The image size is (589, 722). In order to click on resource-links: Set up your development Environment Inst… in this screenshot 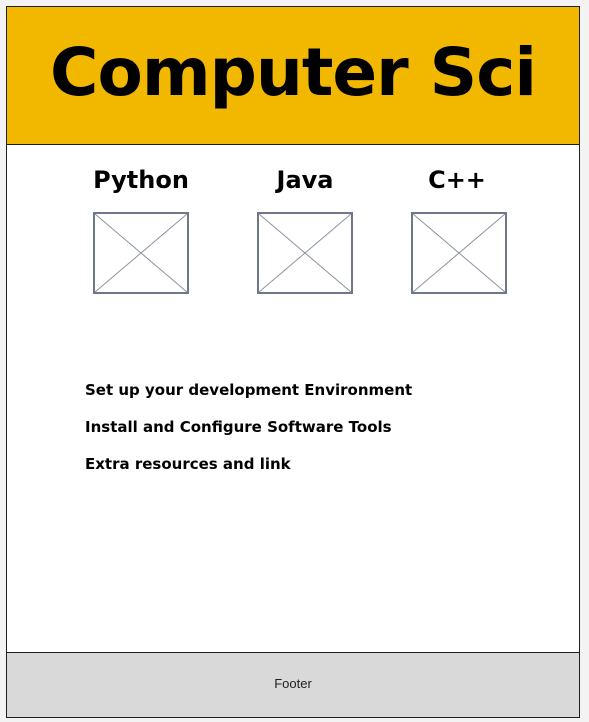, I will do `click(248, 436)`.